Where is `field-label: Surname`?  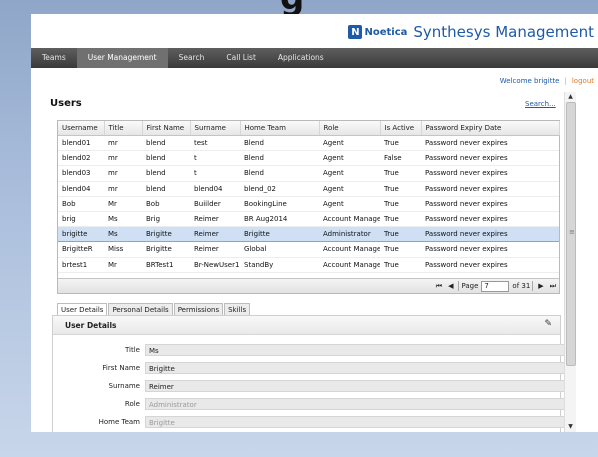
field-label: Surname is located at coordinates (124, 386).